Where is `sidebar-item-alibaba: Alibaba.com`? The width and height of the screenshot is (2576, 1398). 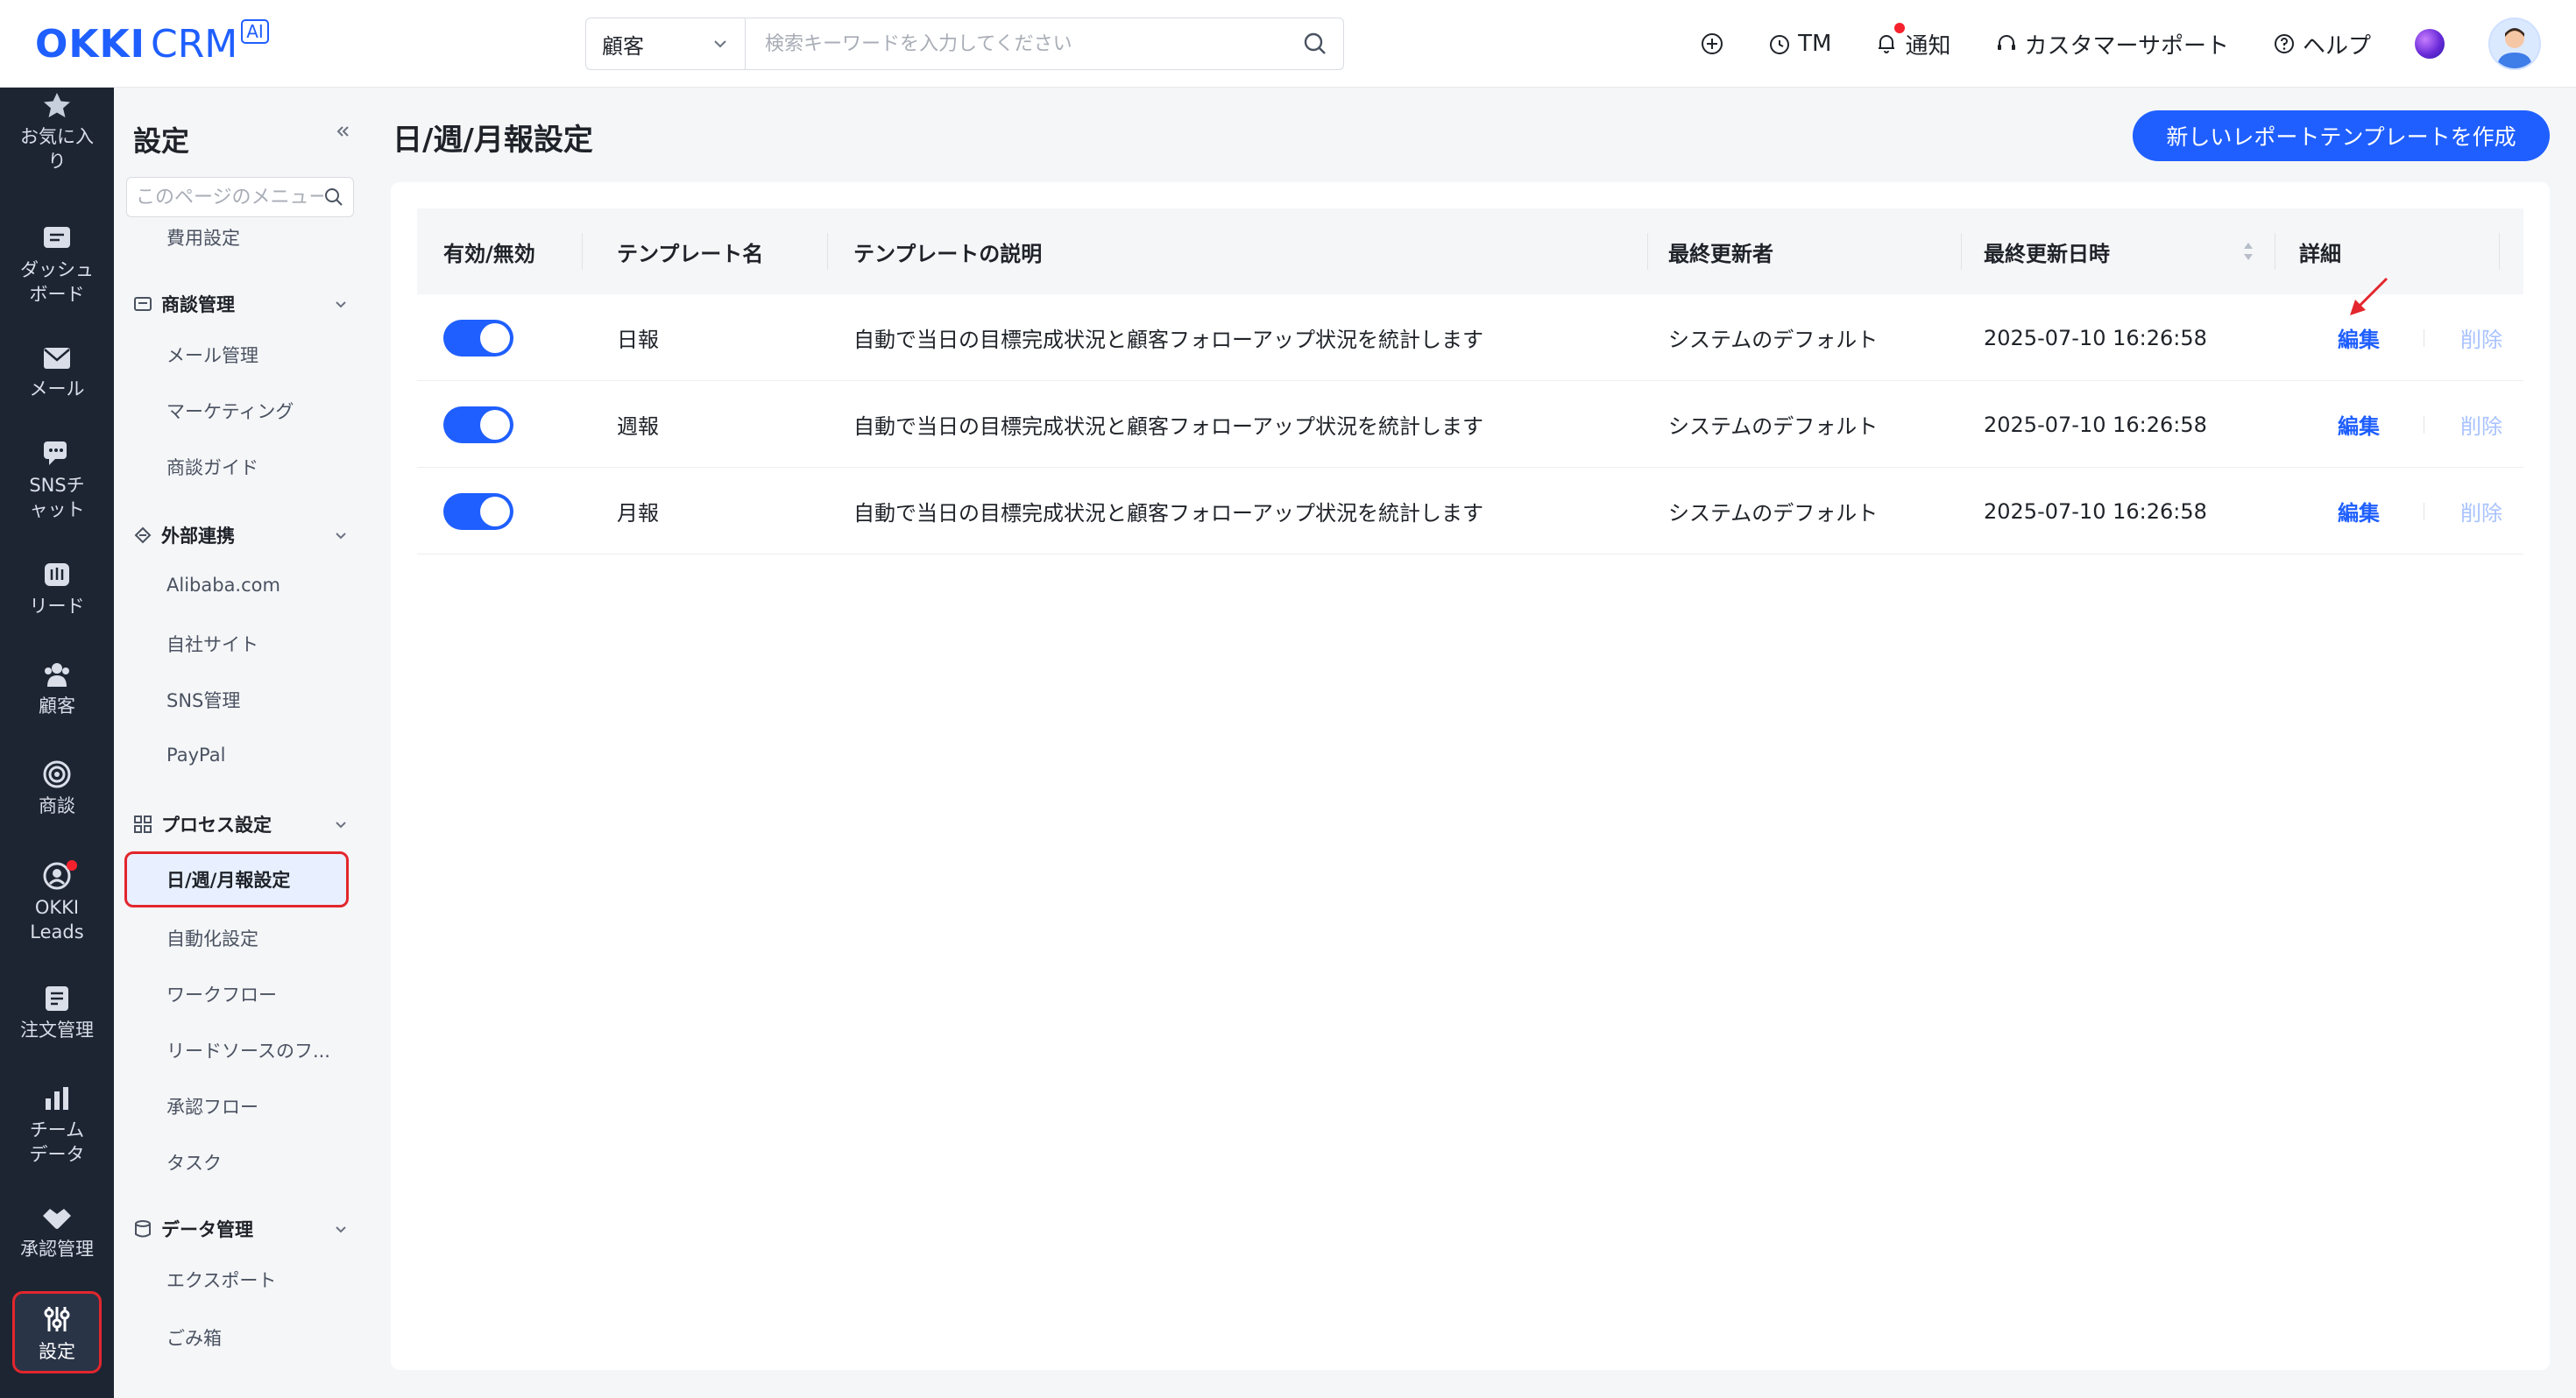
sidebar-item-alibaba: Alibaba.com is located at coordinates (223, 585).